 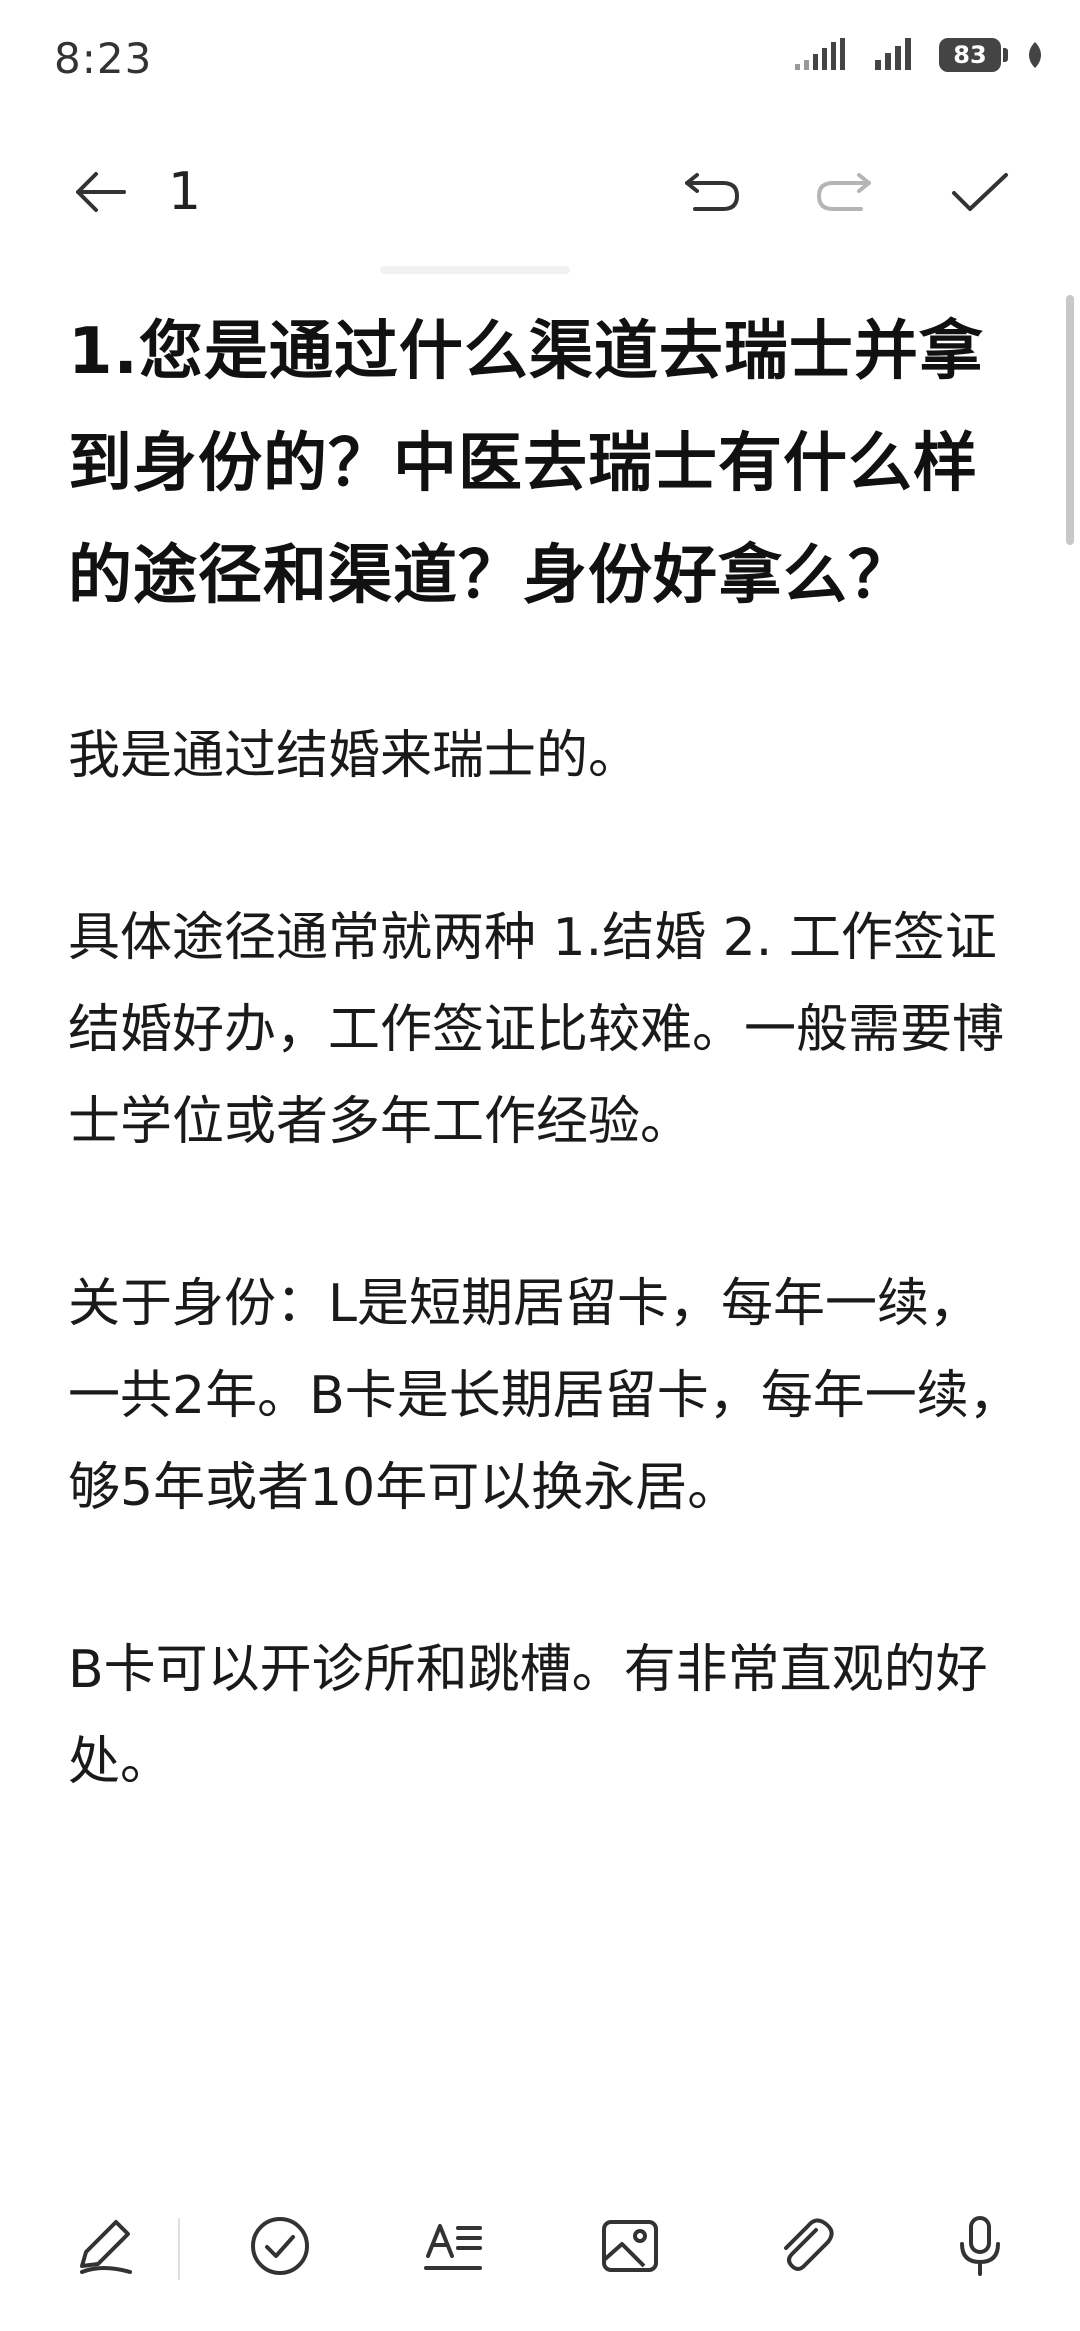 I want to click on undo-button, so click(x=712, y=192).